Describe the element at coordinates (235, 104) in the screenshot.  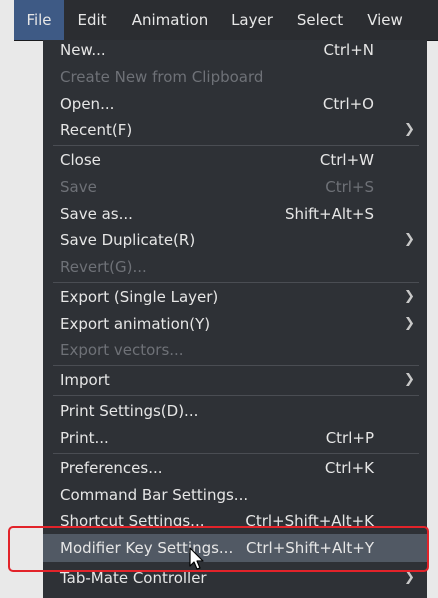
I see `menu-item-open: Open... Ctrl+O` at that location.